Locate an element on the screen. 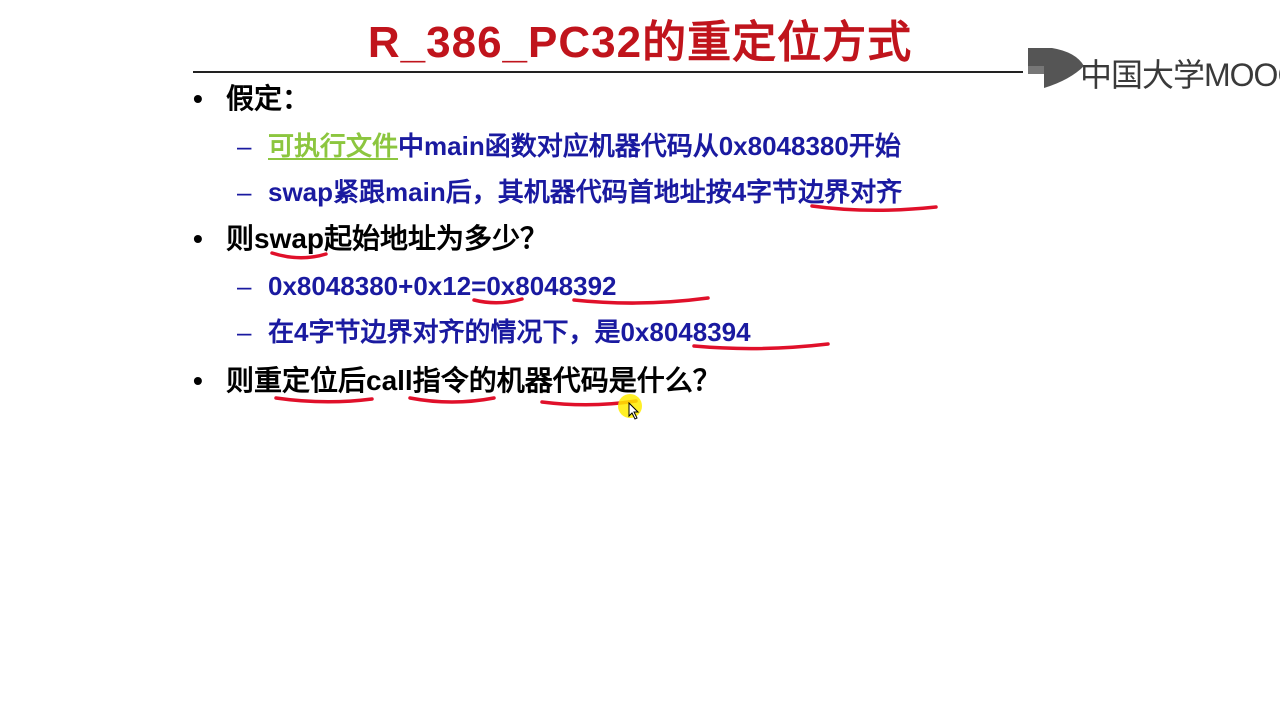 This screenshot has height=720, width=1280. executable-file-highlight: 可执行文件 is located at coordinates (333, 146).